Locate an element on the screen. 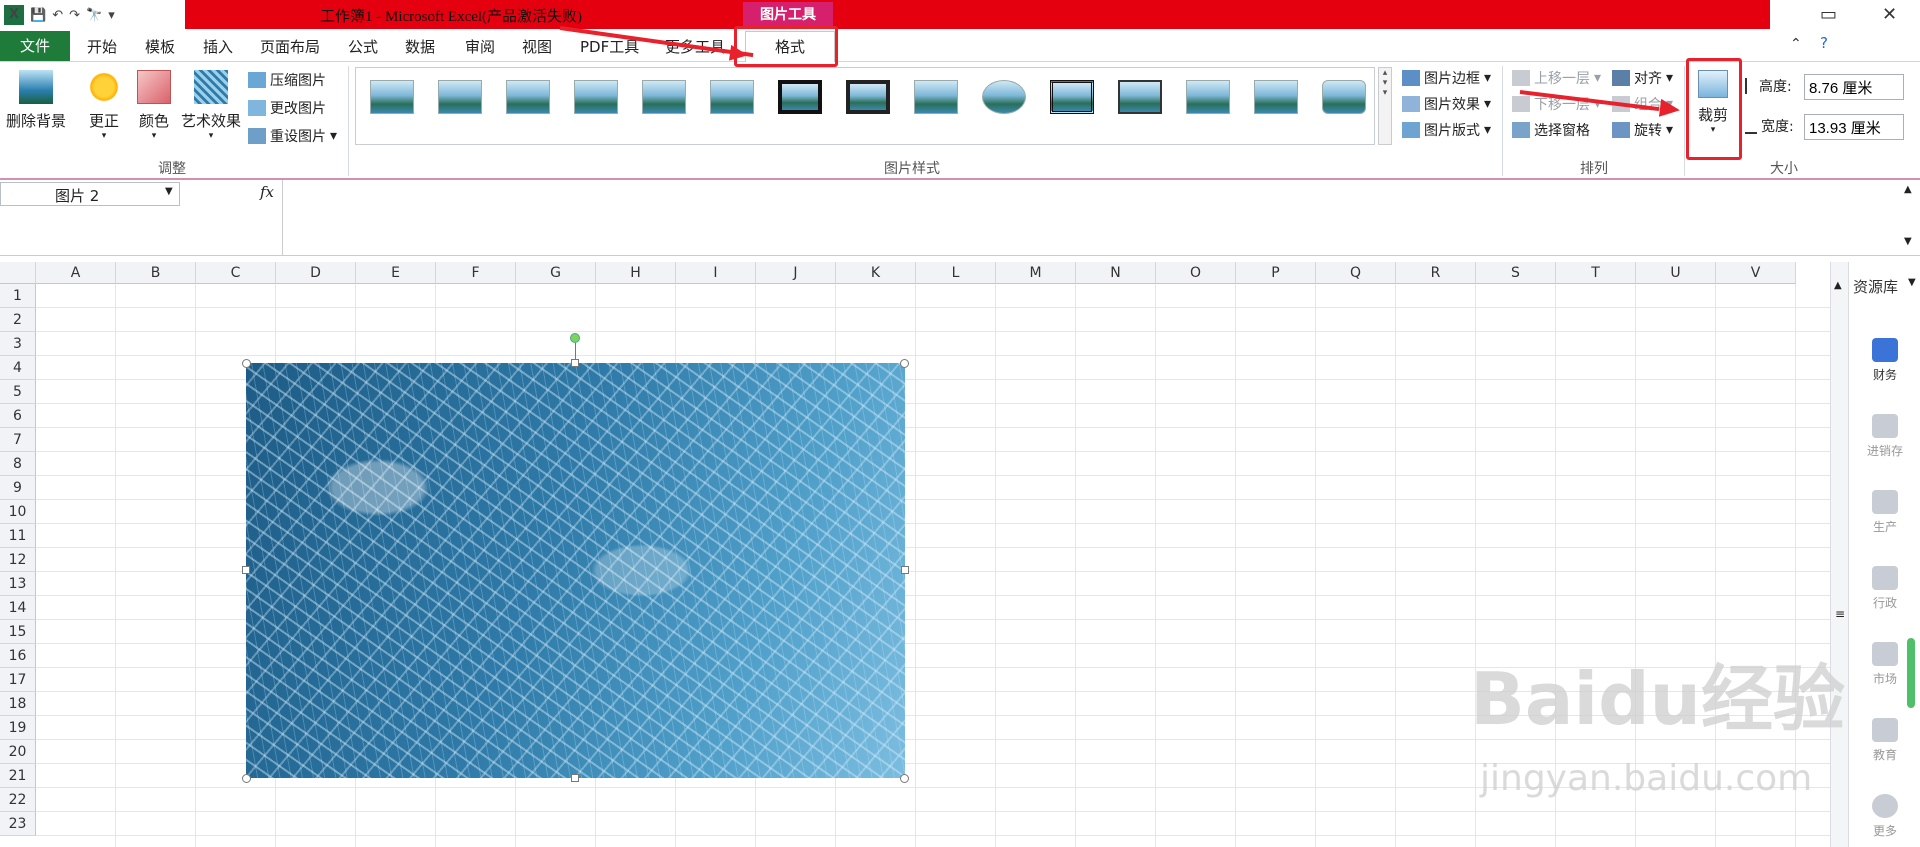 This screenshot has height=847, width=1920. column-header: H is located at coordinates (636, 273).